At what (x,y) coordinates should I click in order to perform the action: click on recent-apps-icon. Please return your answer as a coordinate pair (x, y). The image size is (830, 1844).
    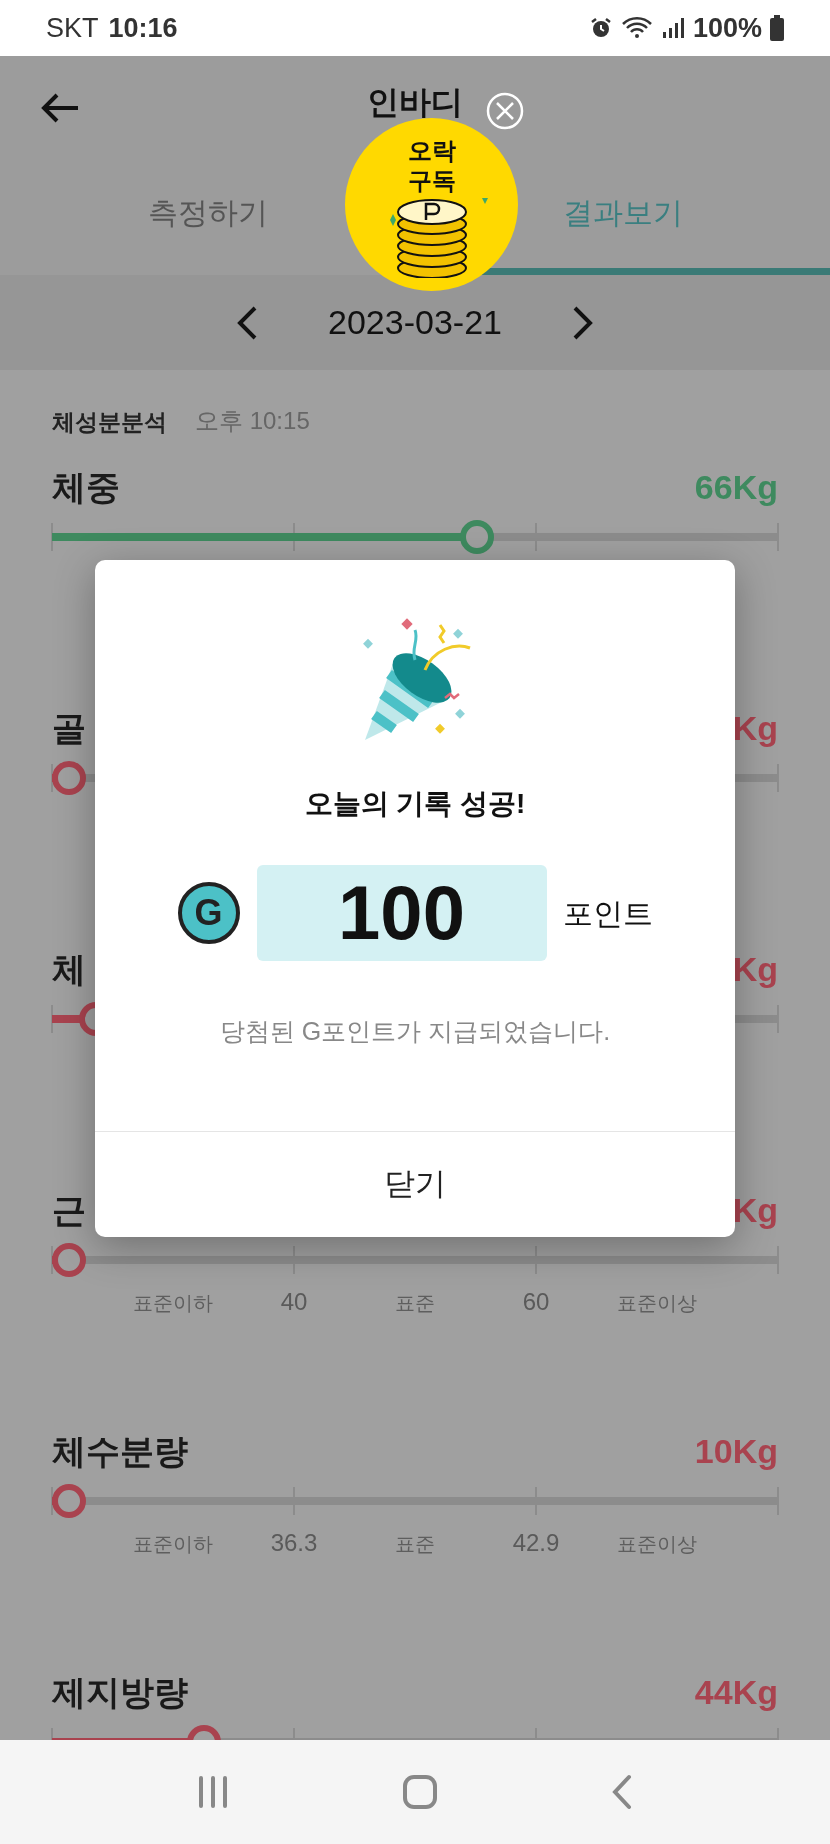
    Looking at the image, I should click on (212, 1792).